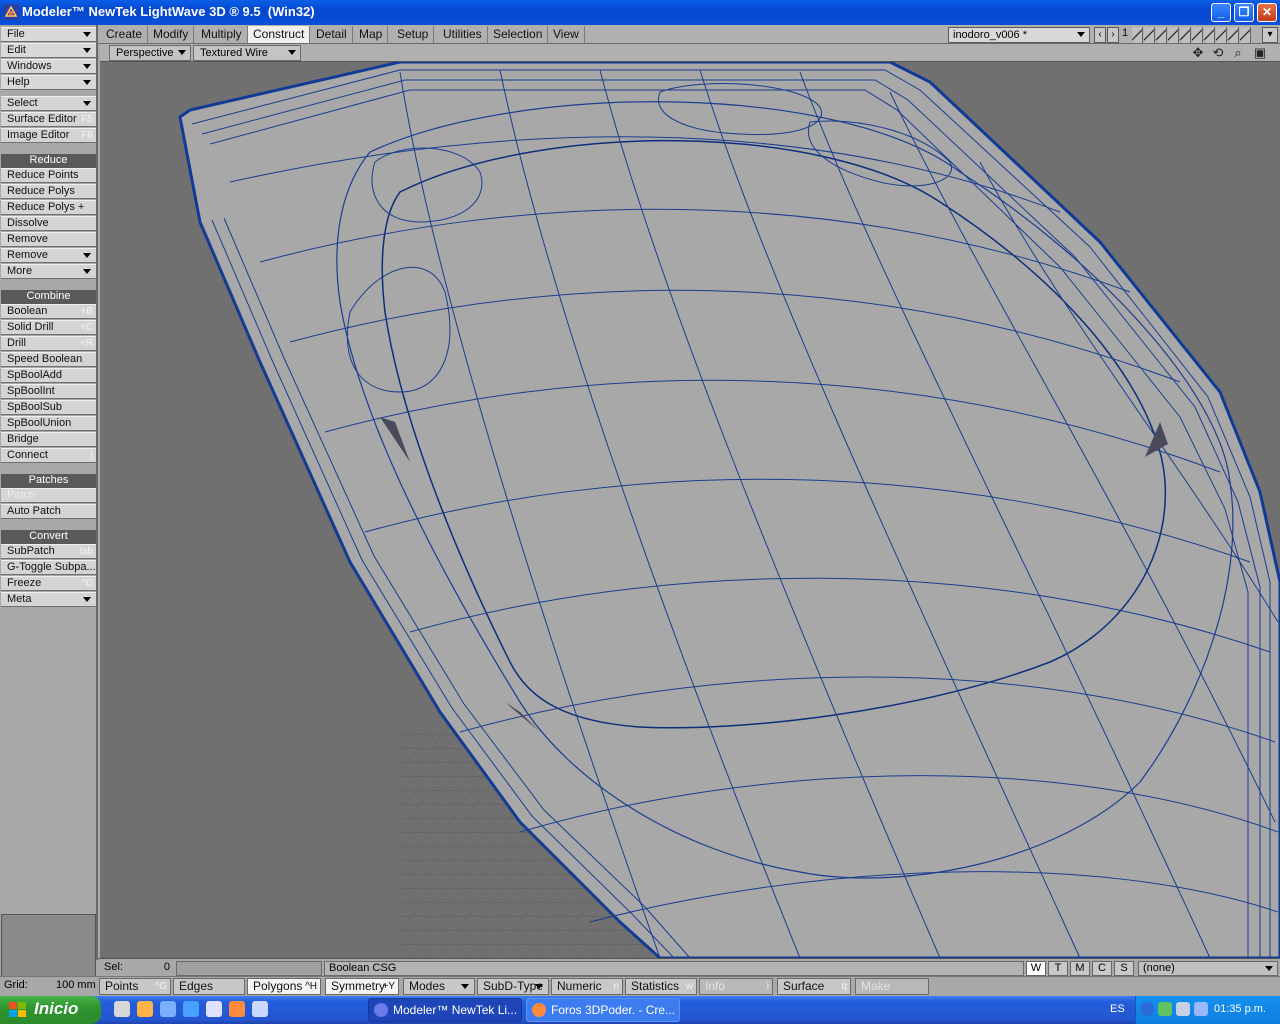 This screenshot has width=1280, height=1024. Describe the element at coordinates (48, 82) in the screenshot. I see `help-menu: Help` at that location.